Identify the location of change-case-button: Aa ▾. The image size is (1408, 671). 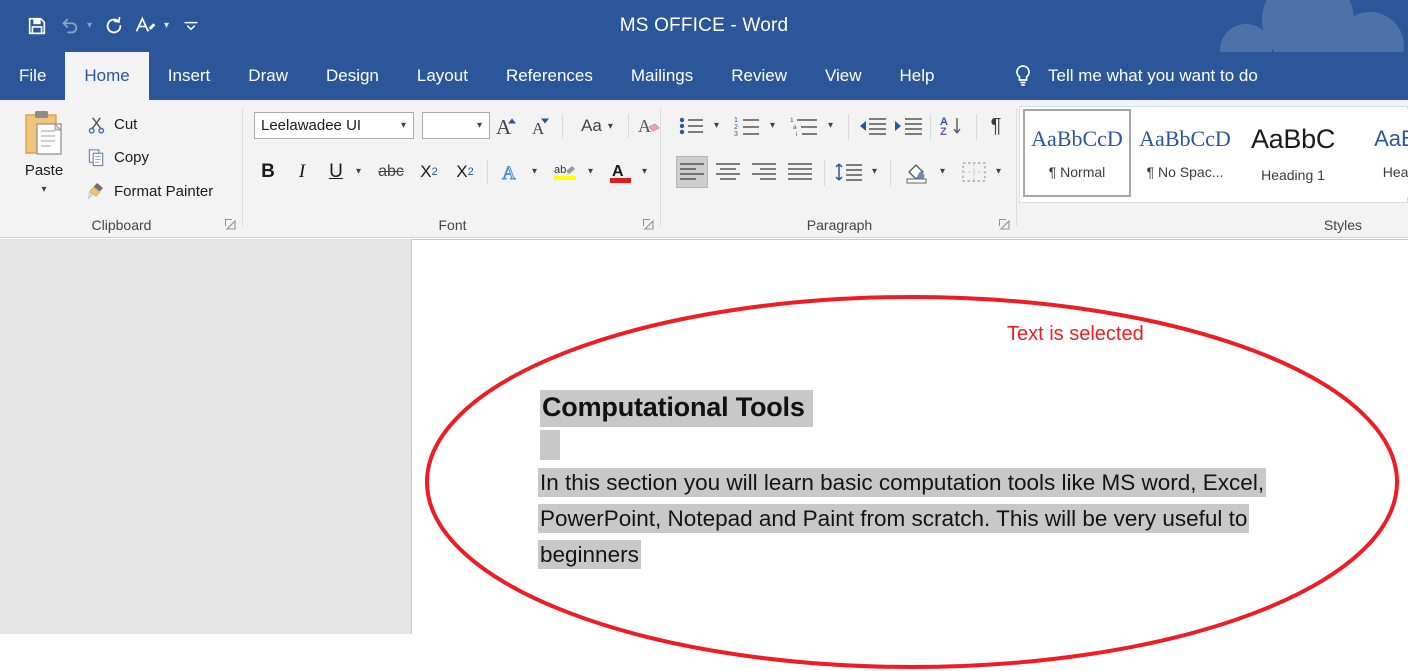
(597, 126).